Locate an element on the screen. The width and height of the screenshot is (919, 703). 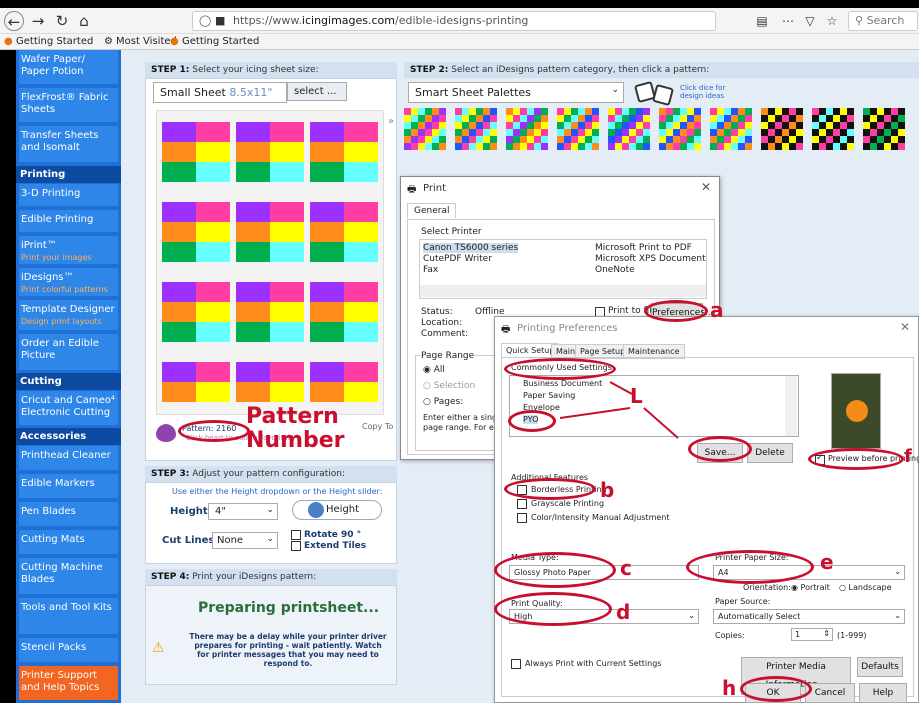
cancel-button: Cancel is located at coordinates (830, 693).